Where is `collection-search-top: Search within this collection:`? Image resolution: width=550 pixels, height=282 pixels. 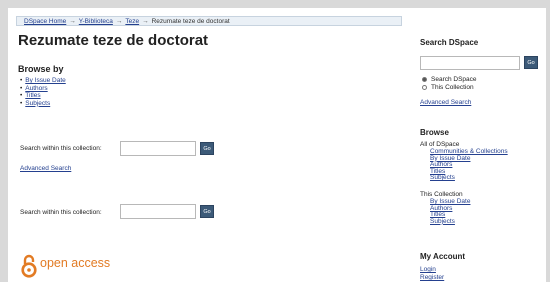
collection-search-top: Search within this collection: is located at coordinates (61, 148).